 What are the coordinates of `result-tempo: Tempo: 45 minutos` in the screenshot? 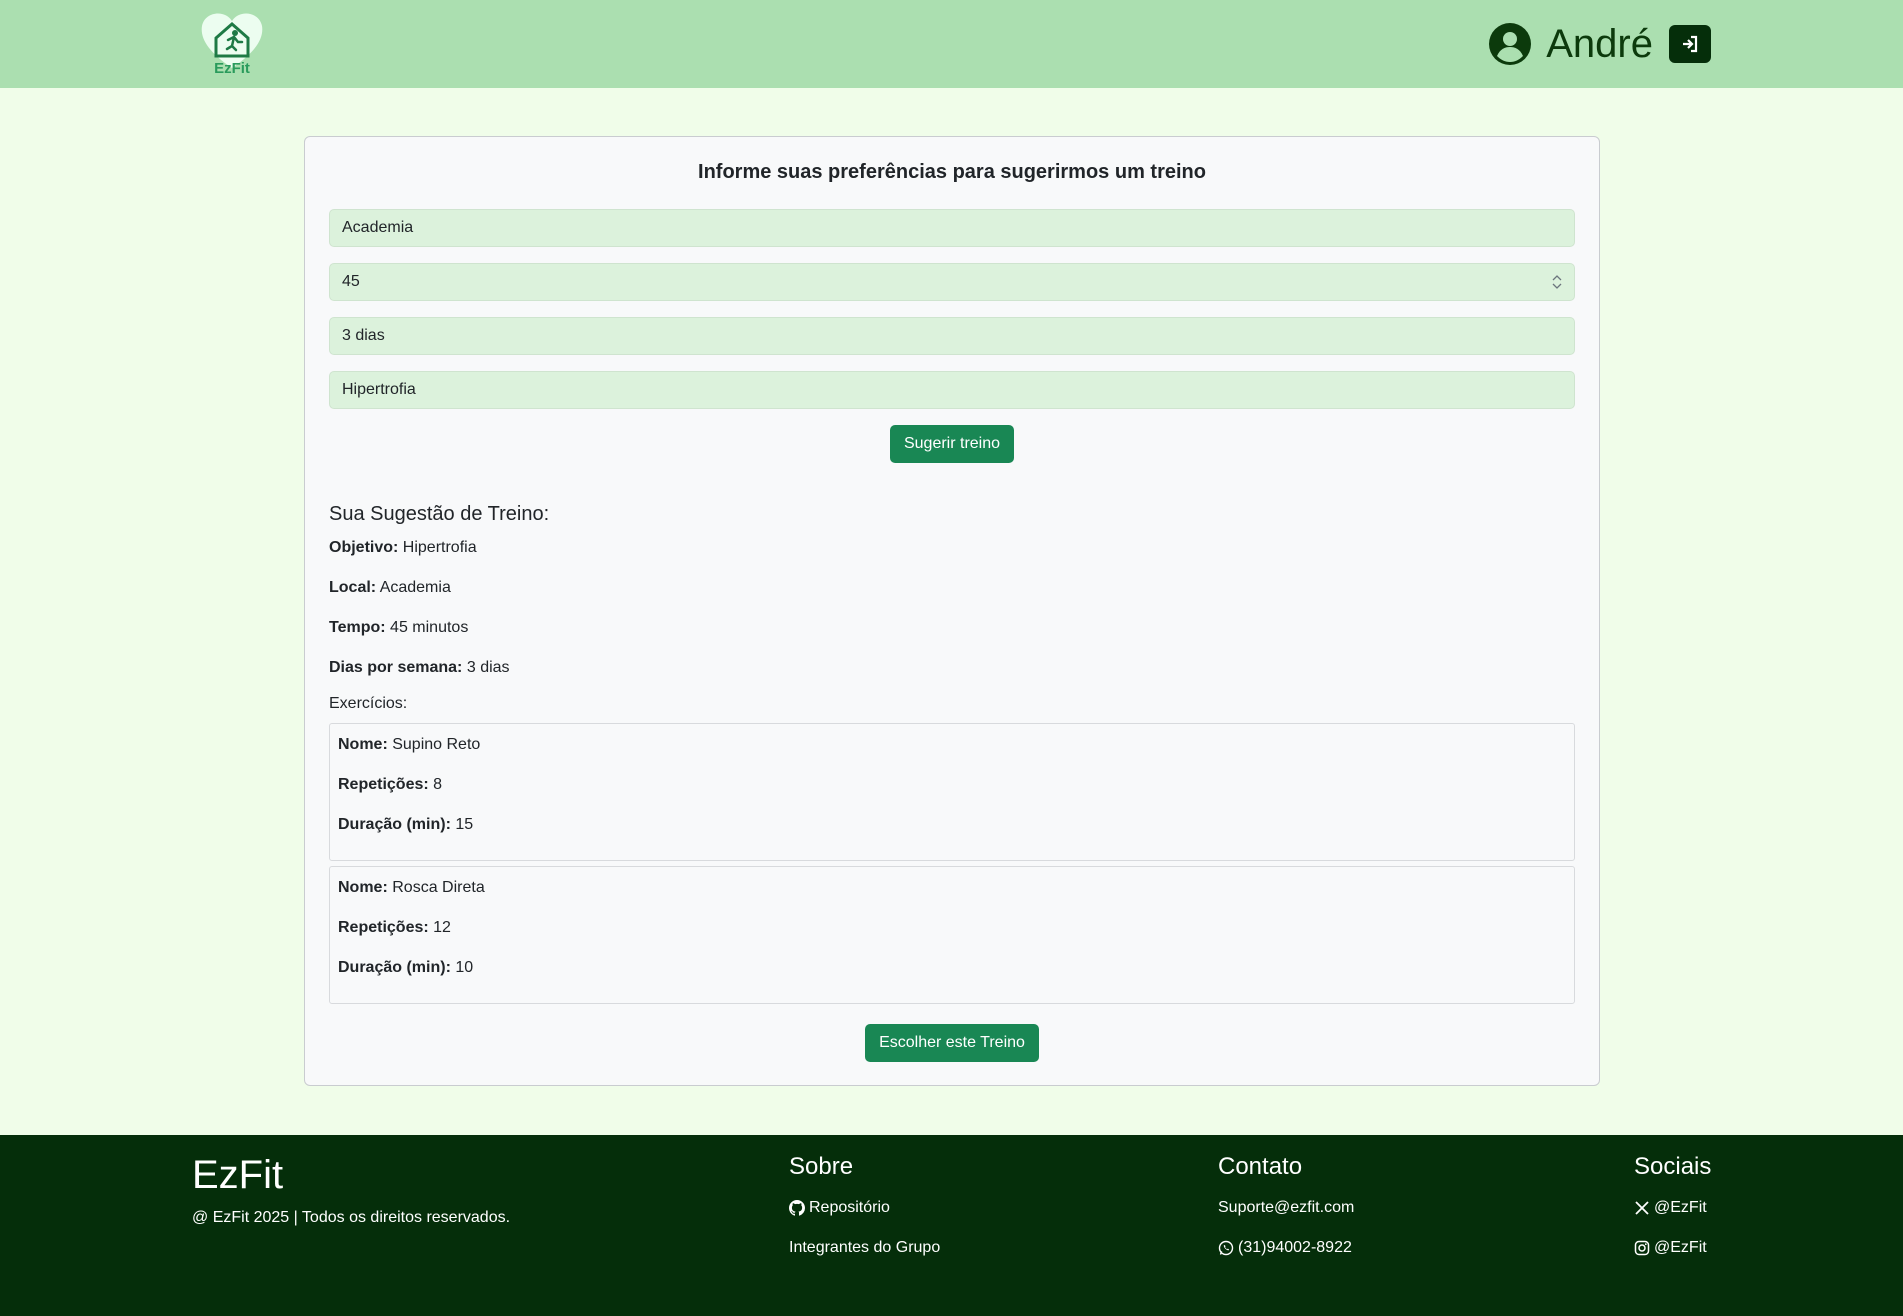 It's located at (398, 628).